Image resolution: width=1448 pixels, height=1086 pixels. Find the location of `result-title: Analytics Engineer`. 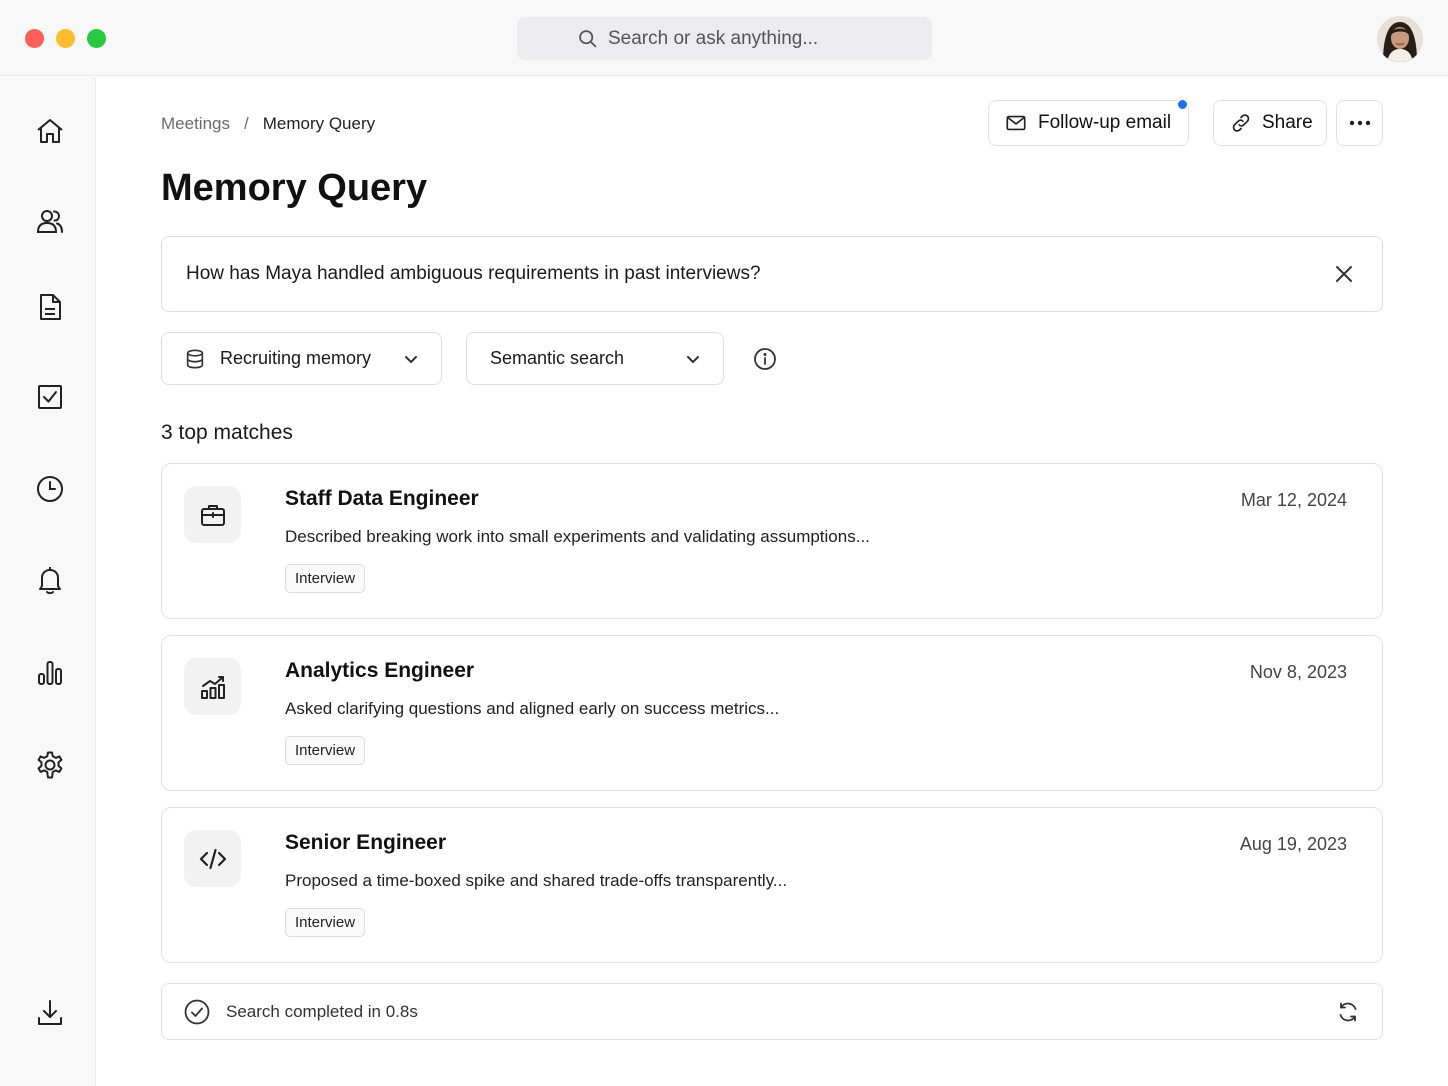

result-title: Analytics Engineer is located at coordinates (379, 671).